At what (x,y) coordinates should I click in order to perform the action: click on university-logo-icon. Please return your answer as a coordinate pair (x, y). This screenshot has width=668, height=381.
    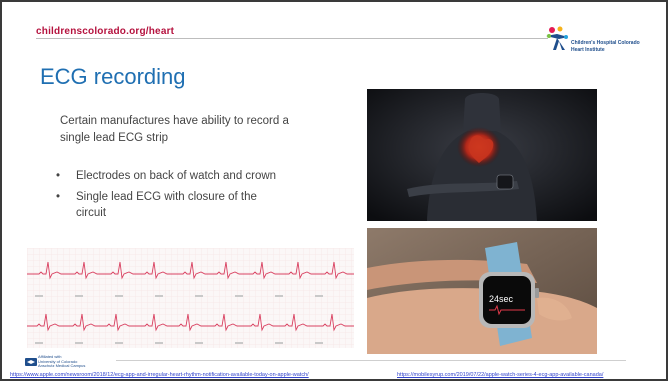
    Looking at the image, I should click on (31, 362).